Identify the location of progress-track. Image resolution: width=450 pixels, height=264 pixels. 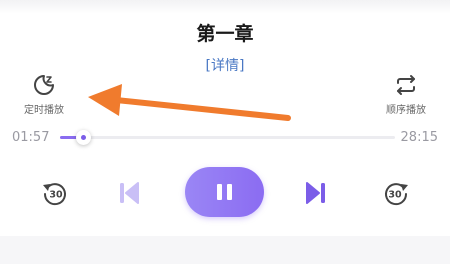
(227, 137).